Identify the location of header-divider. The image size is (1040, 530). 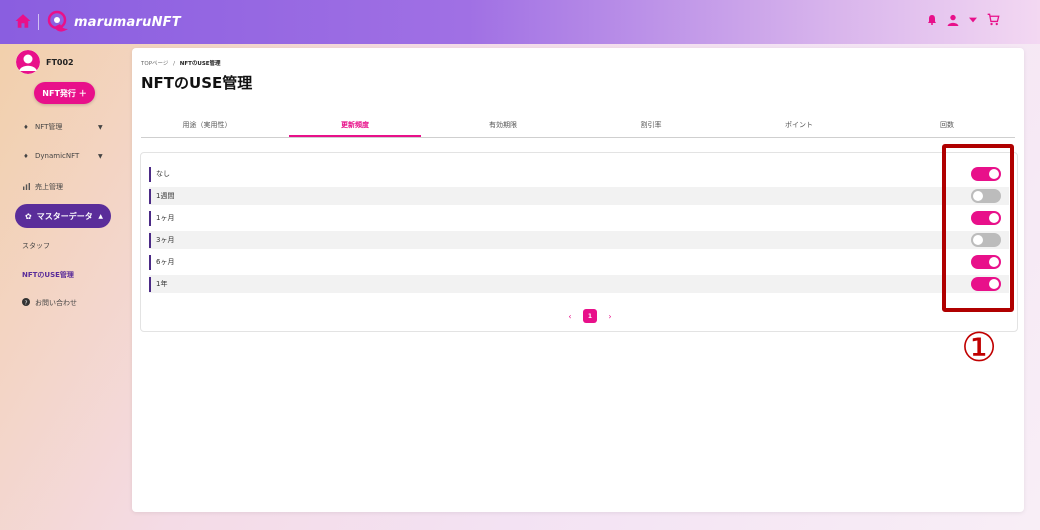
(38, 22).